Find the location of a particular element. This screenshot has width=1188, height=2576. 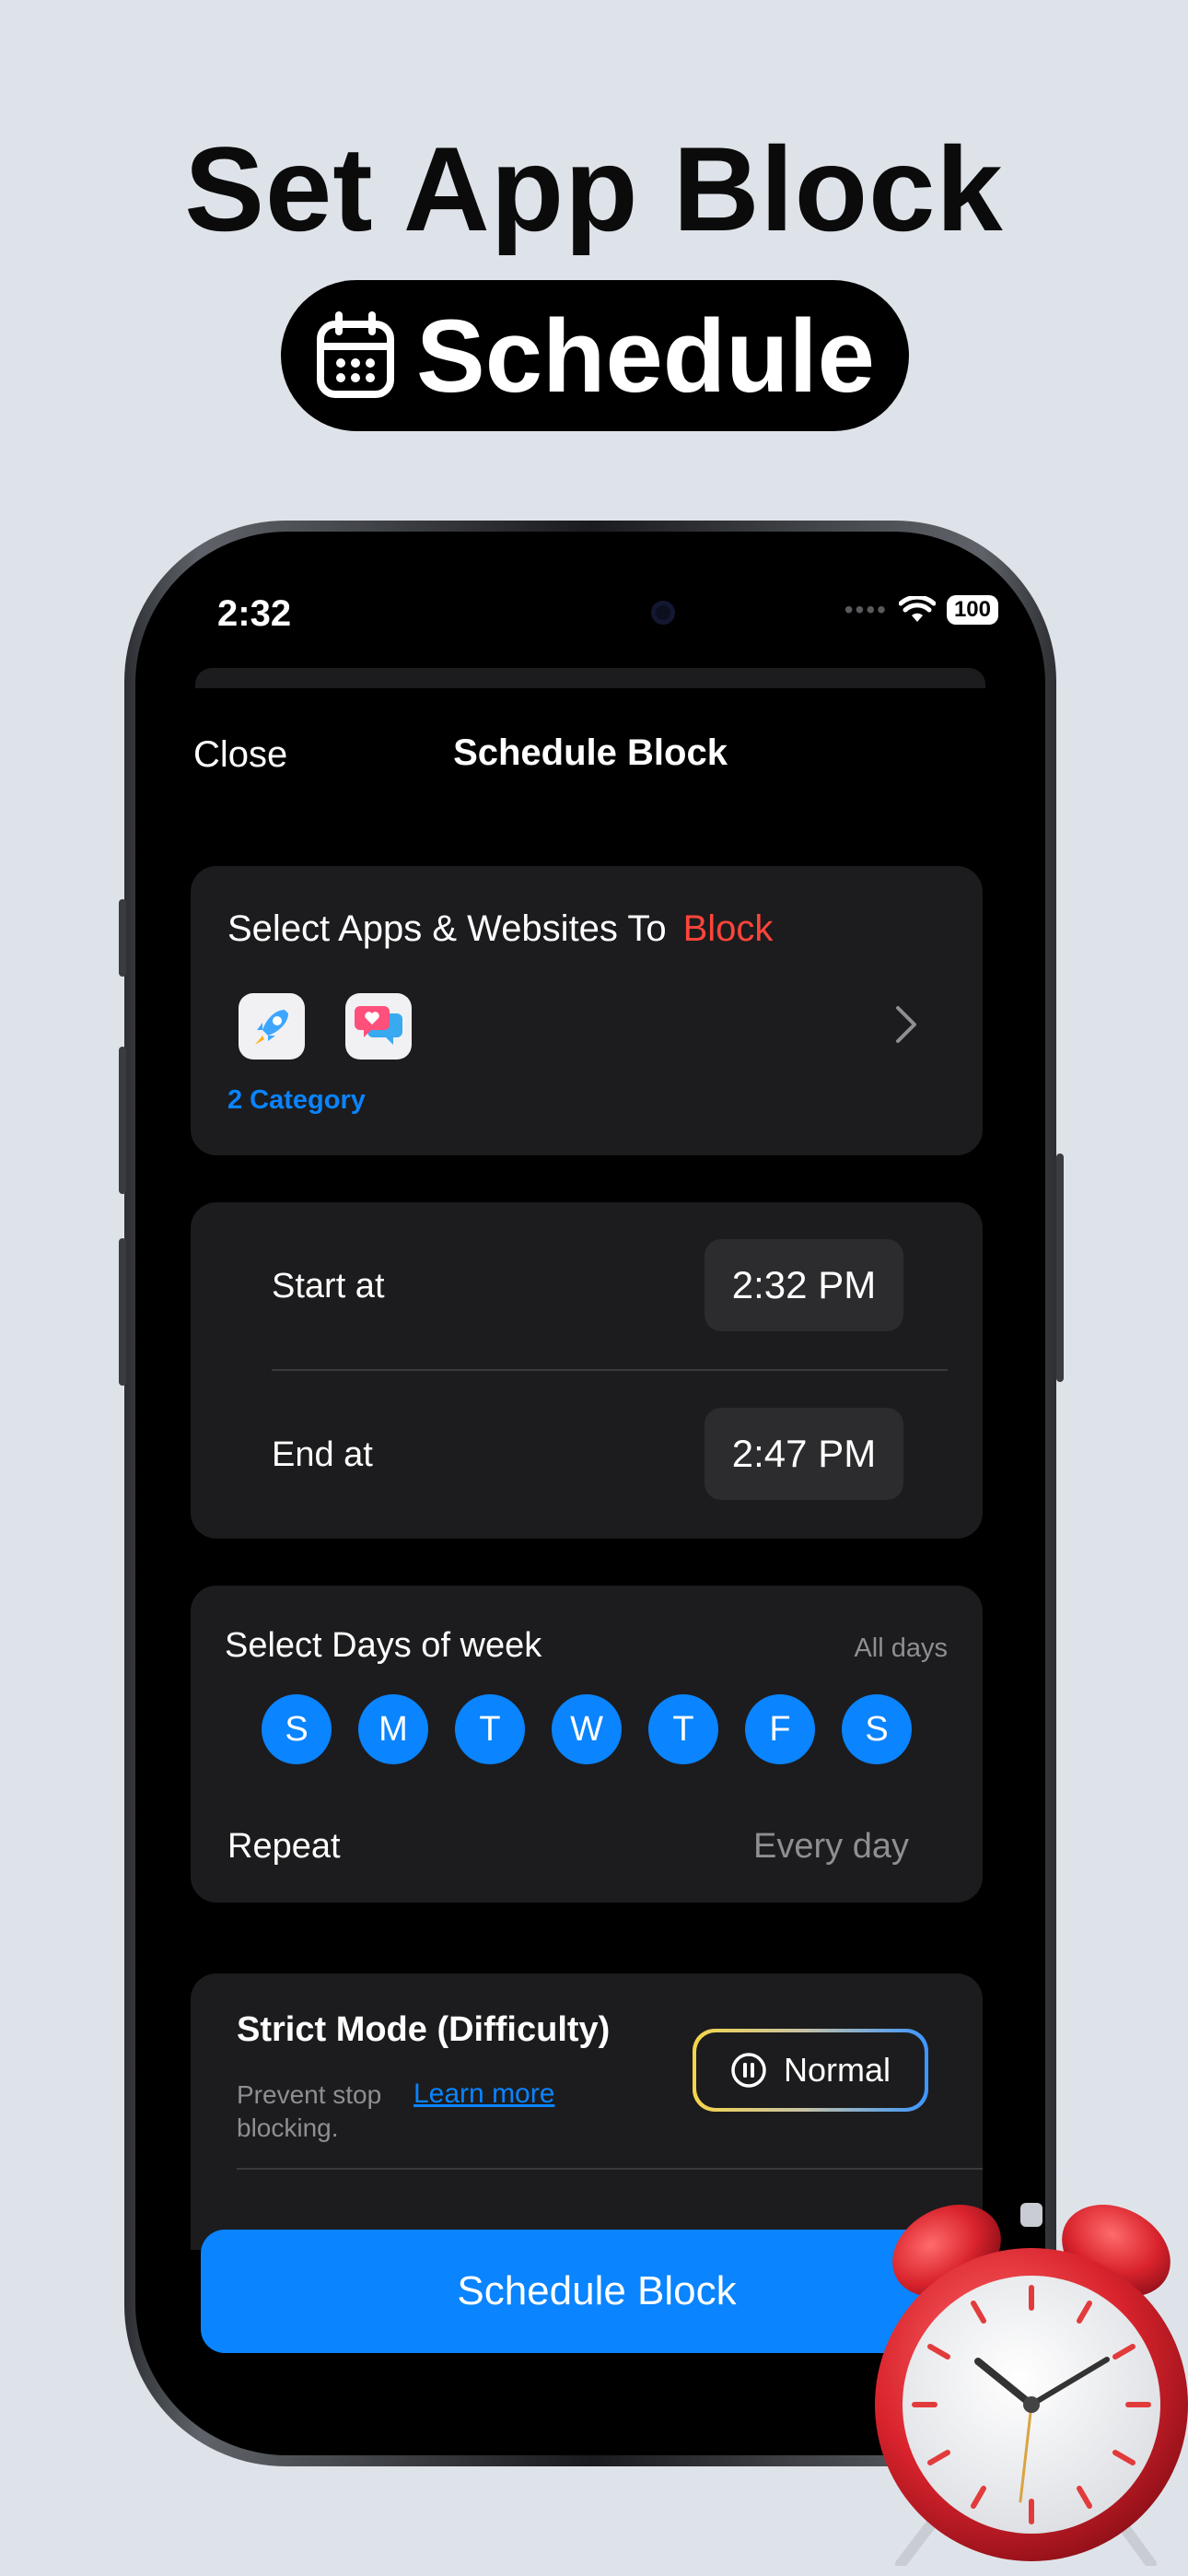

rocket-category-icon is located at coordinates (272, 1026).